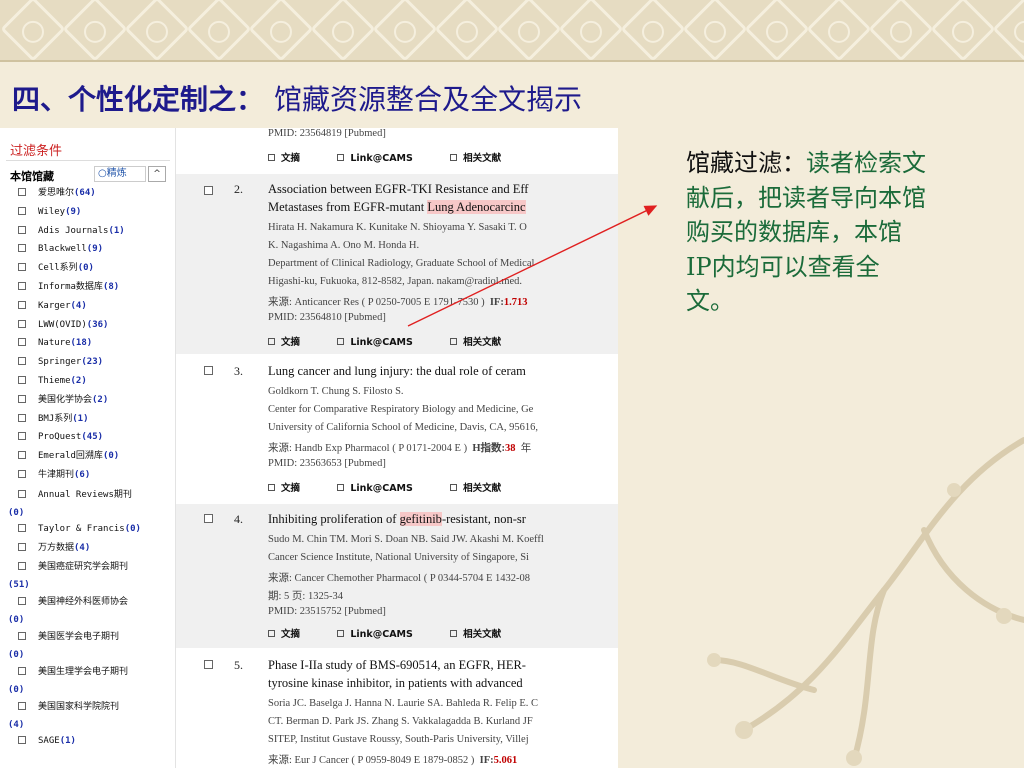  Describe the element at coordinates (443, 611) in the screenshot. I see `record-pmid: PMID: 23515752 [Pubmed]` at that location.